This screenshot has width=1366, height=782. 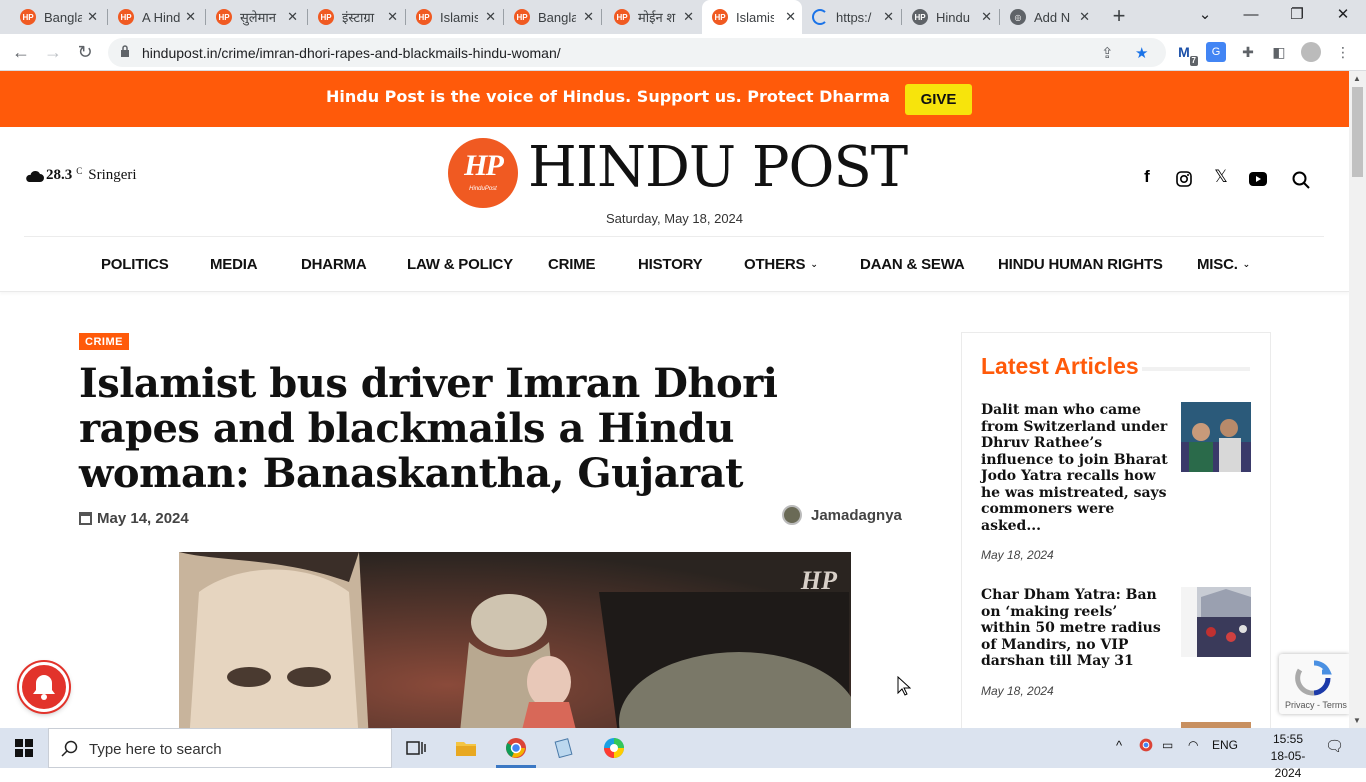 What do you see at coordinates (44, 687) in the screenshot?
I see `notification-bell-button` at bounding box center [44, 687].